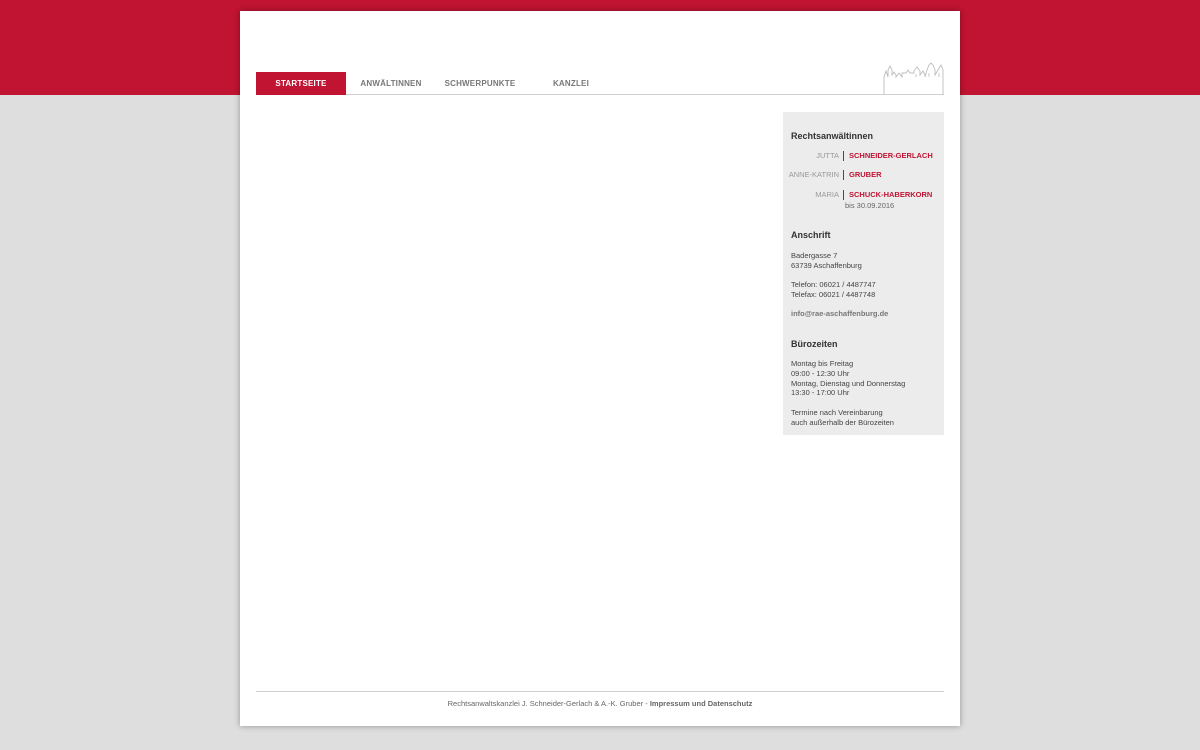  Describe the element at coordinates (870, 205) in the screenshot. I see `lawyer-note: bis 30.09.2016` at that location.